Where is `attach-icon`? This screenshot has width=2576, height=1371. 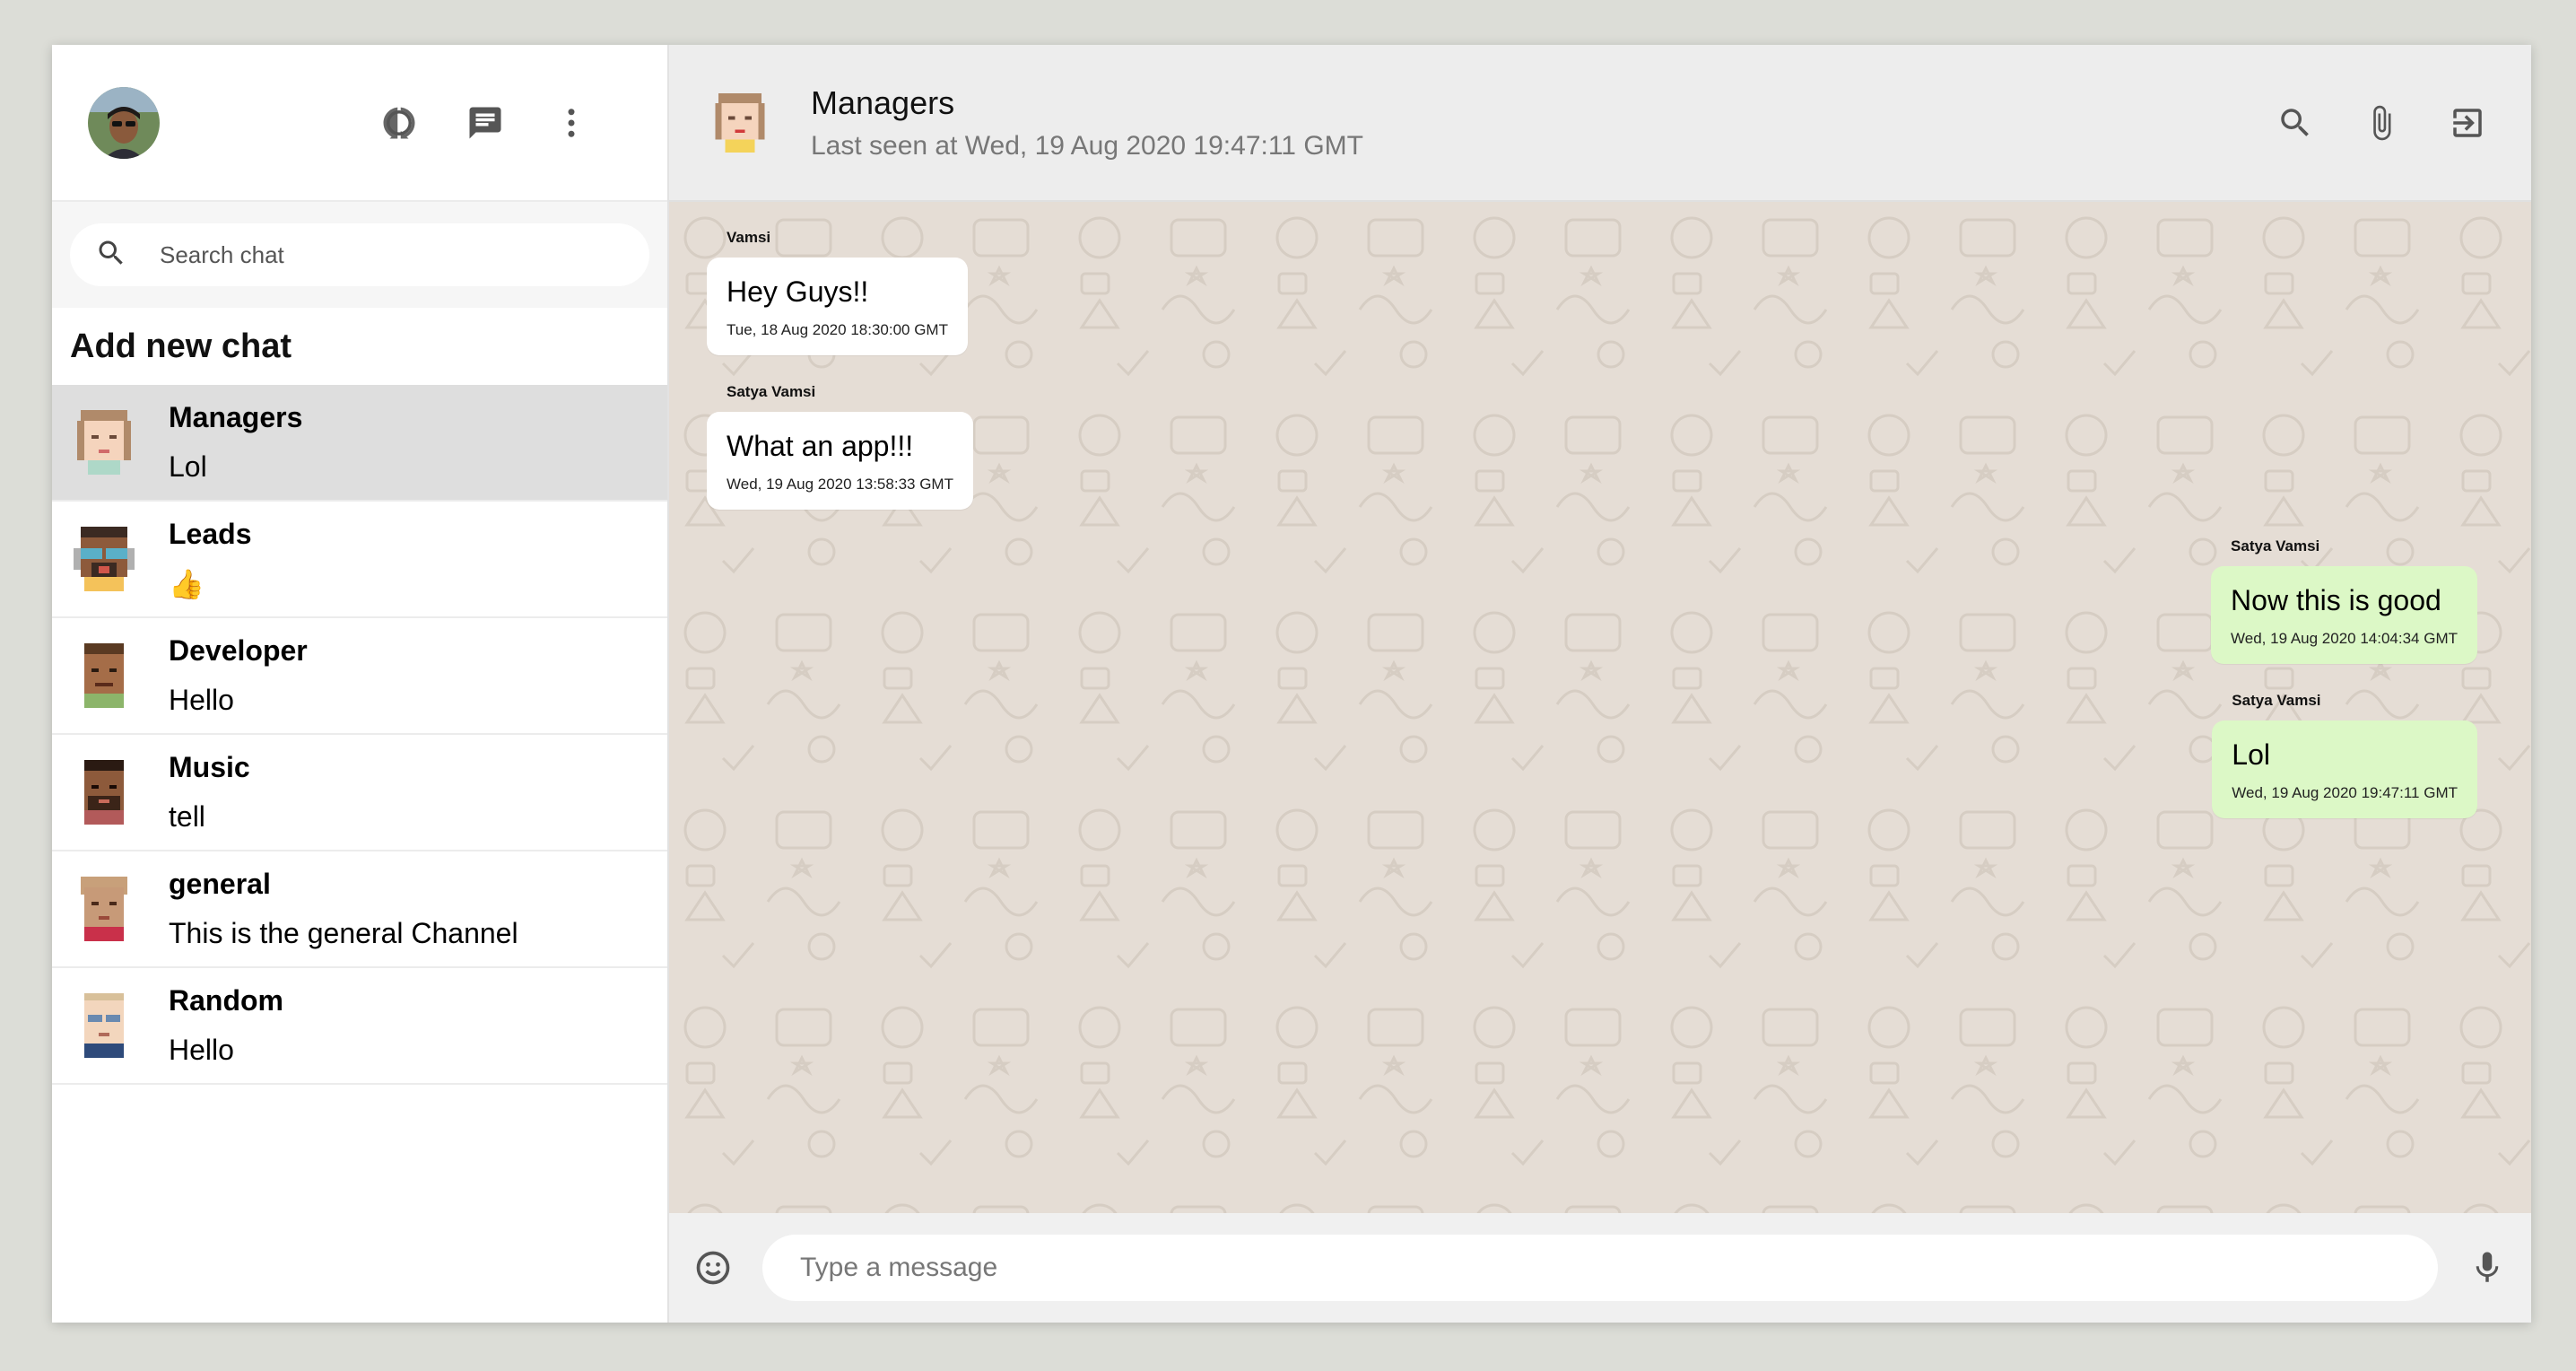
attach-icon is located at coordinates (2381, 123).